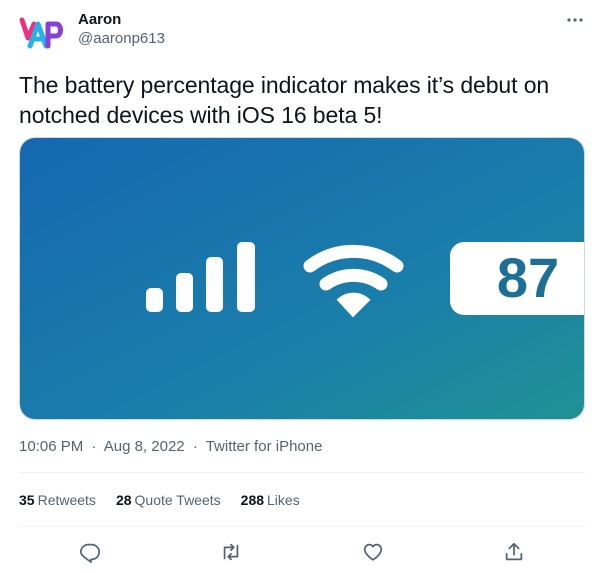 This screenshot has height=573, width=601. What do you see at coordinates (123, 500) in the screenshot?
I see `quote-tweets-count: 28` at bounding box center [123, 500].